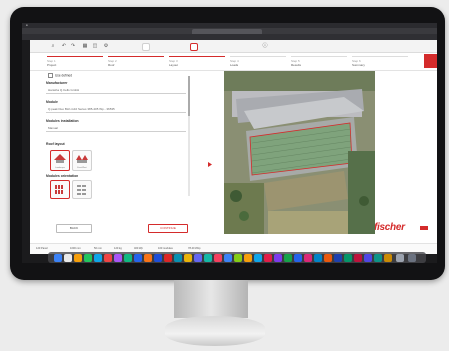  Describe the element at coordinates (52, 102) in the screenshot. I see `module-title: Module` at that location.